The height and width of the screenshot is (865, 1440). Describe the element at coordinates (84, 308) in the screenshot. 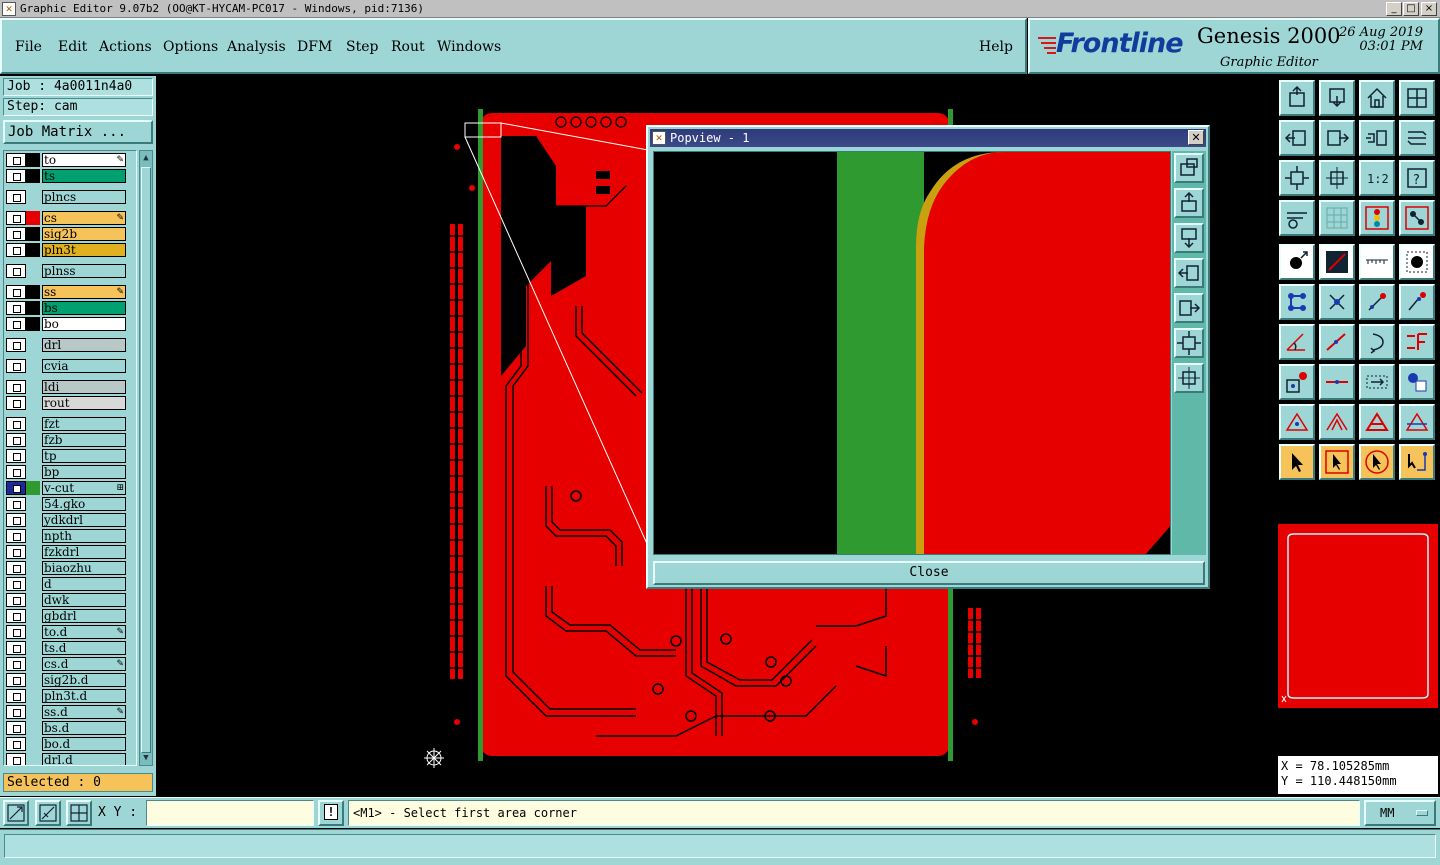

I see `layer-name: bs` at that location.